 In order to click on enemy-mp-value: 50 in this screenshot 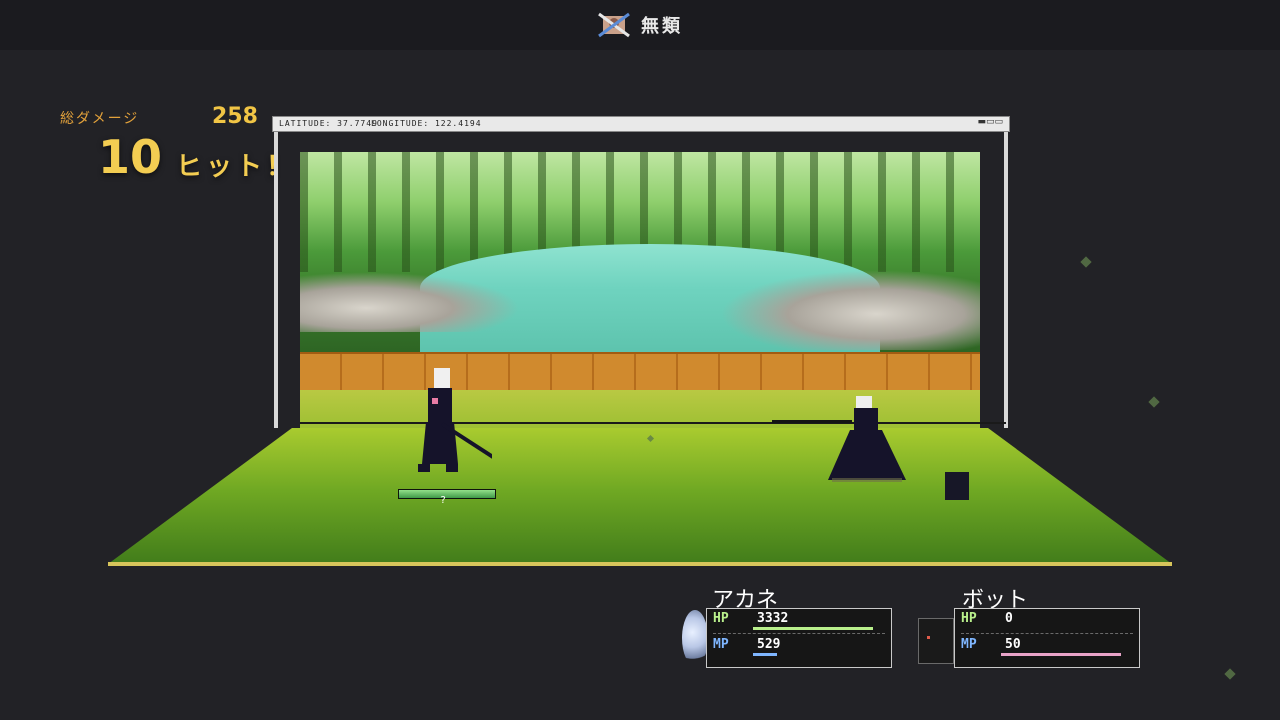, I will do `click(1013, 644)`.